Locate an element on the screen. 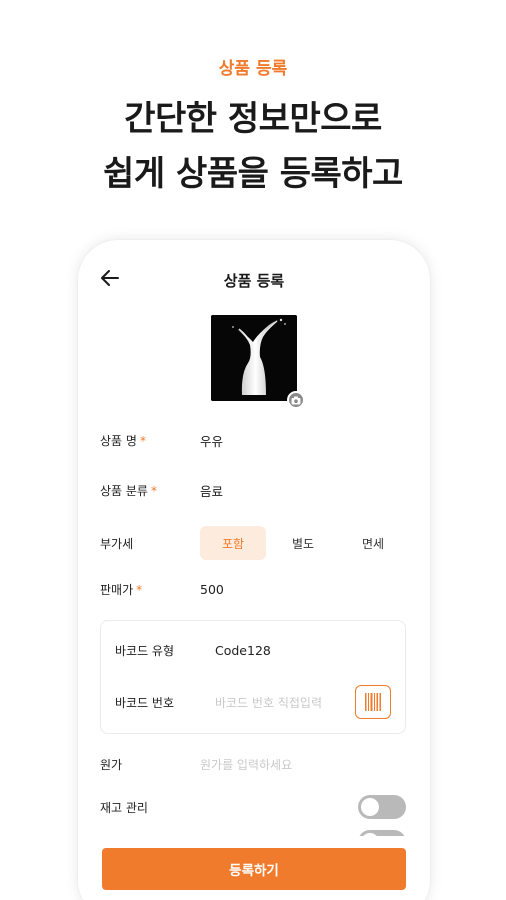 Image resolution: width=506 pixels, height=900 pixels. promo-tag: 상품 등록 is located at coordinates (253, 69).